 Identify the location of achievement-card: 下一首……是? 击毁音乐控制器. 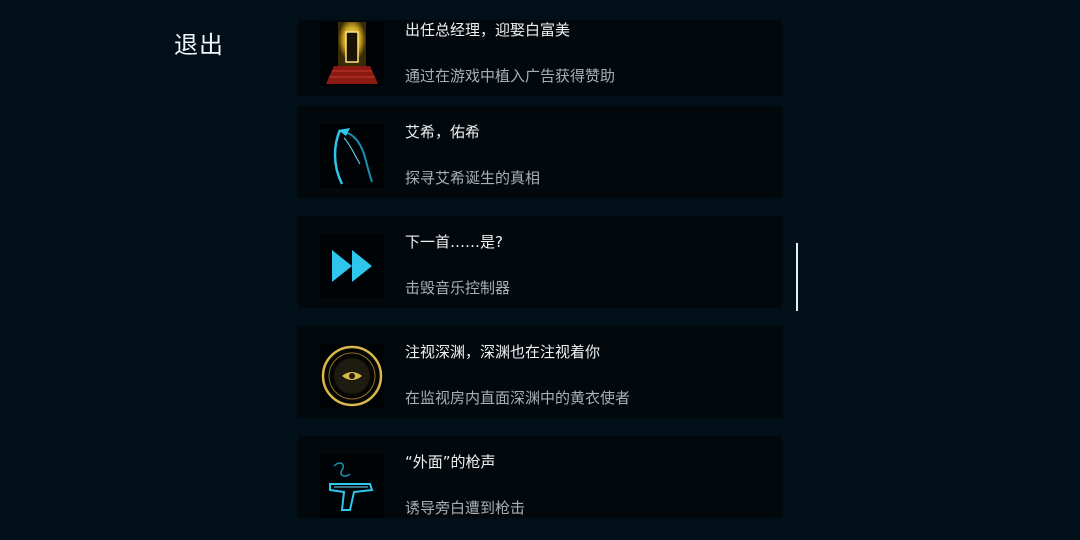
(540, 262).